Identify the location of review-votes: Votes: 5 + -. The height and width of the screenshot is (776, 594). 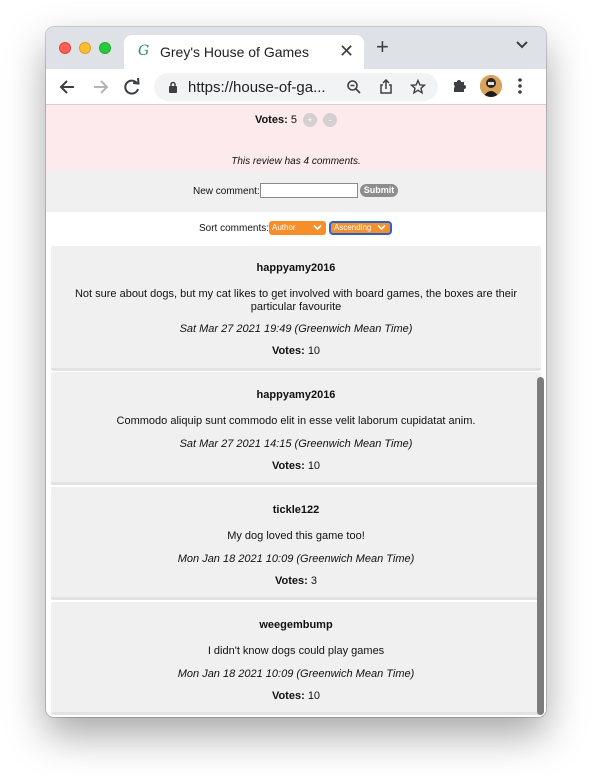
(296, 120).